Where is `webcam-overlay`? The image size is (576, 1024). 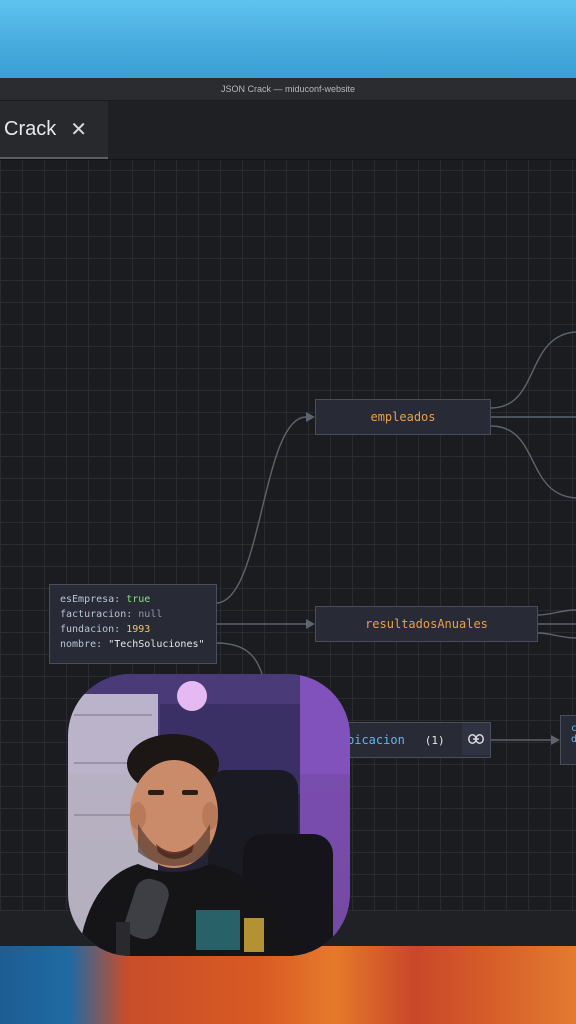
webcam-overlay is located at coordinates (209, 815).